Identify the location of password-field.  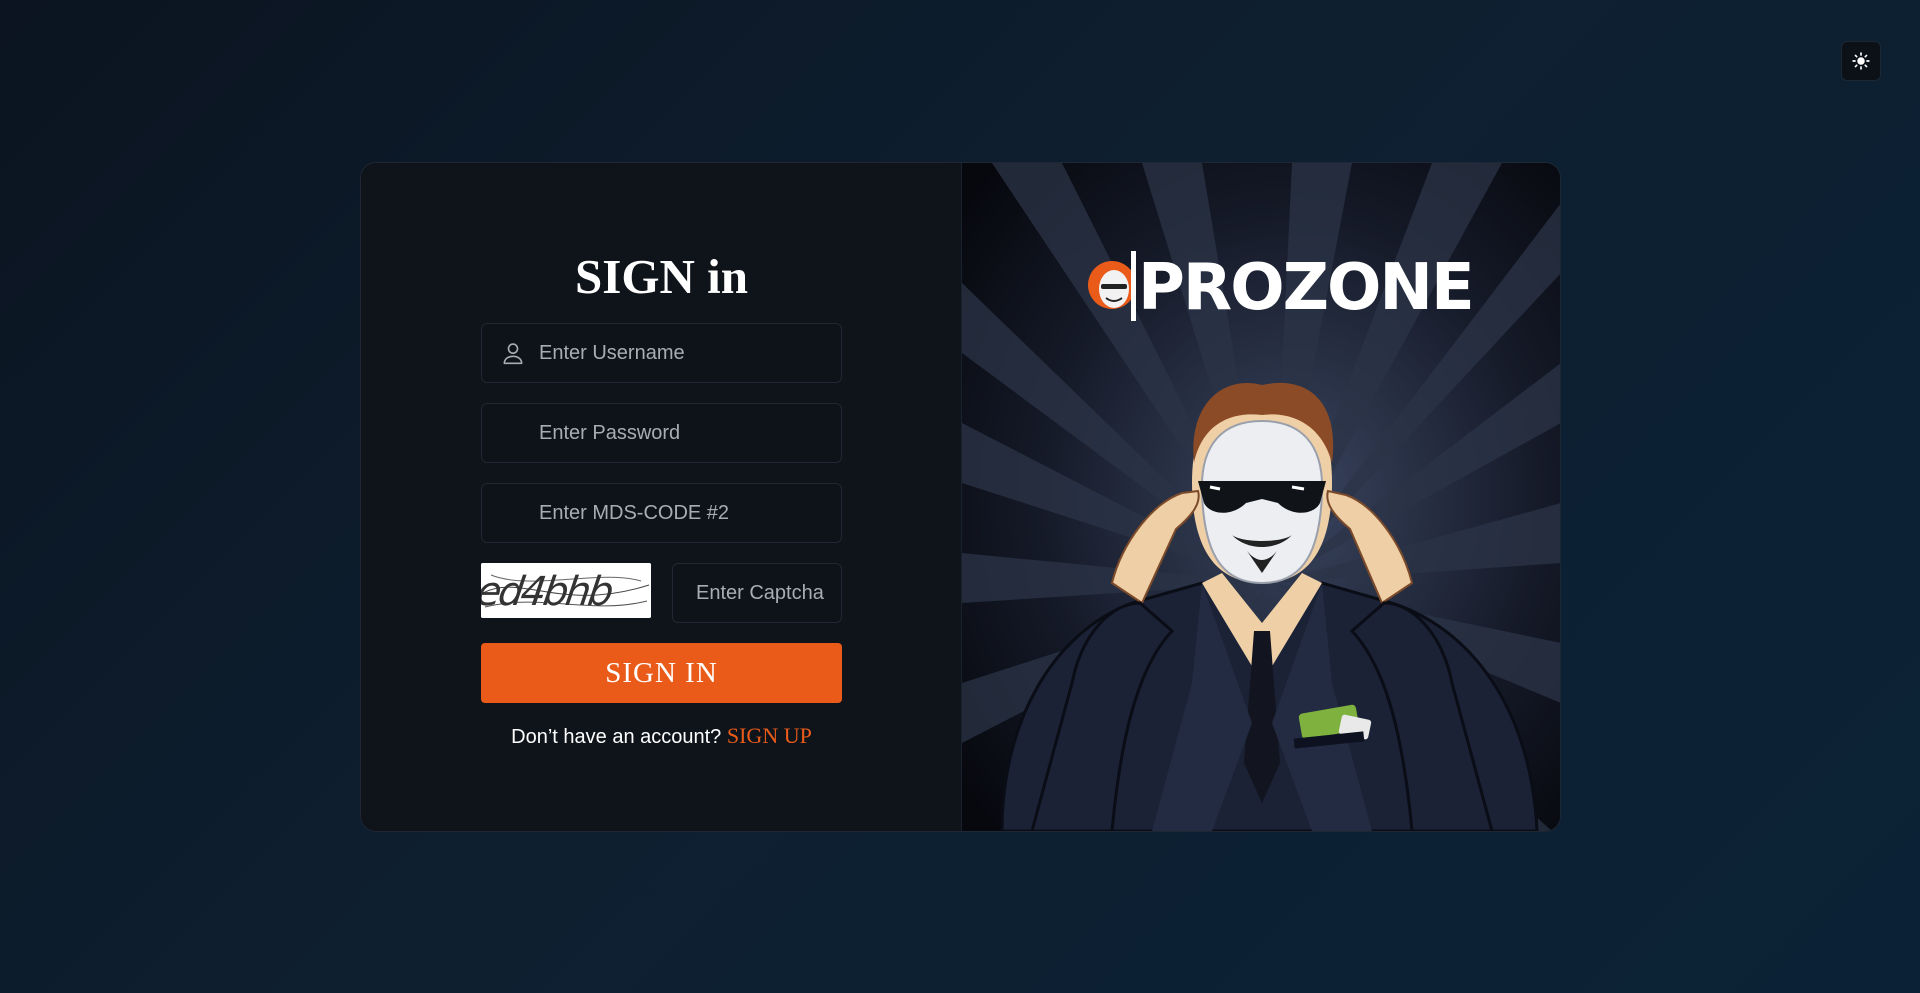
(661, 433).